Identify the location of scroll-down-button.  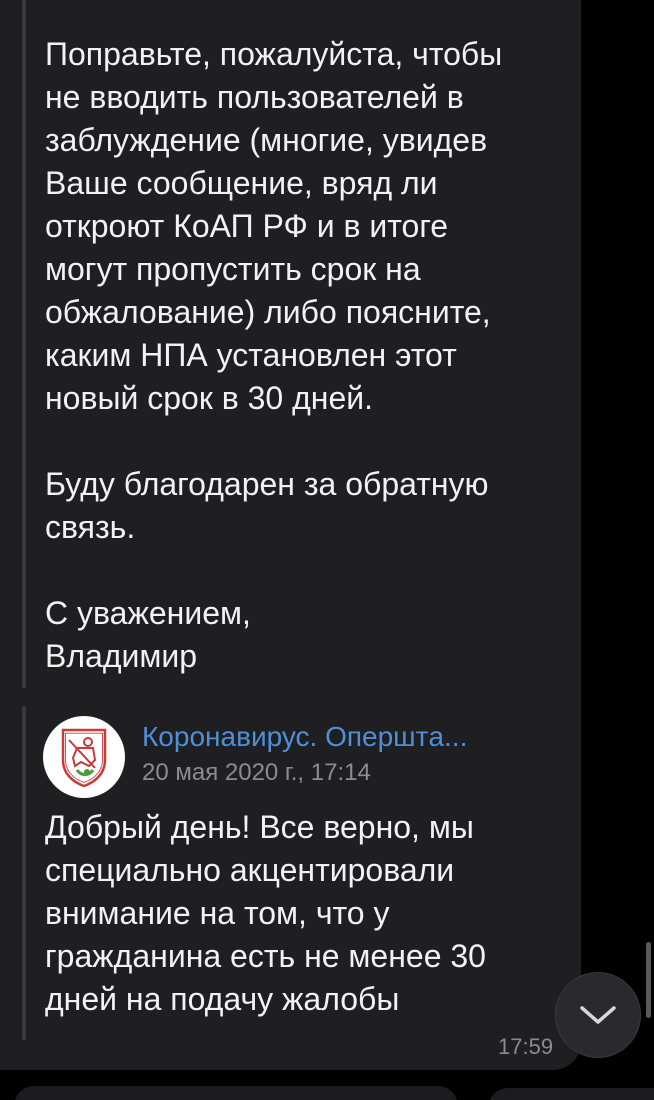
(598, 1015).